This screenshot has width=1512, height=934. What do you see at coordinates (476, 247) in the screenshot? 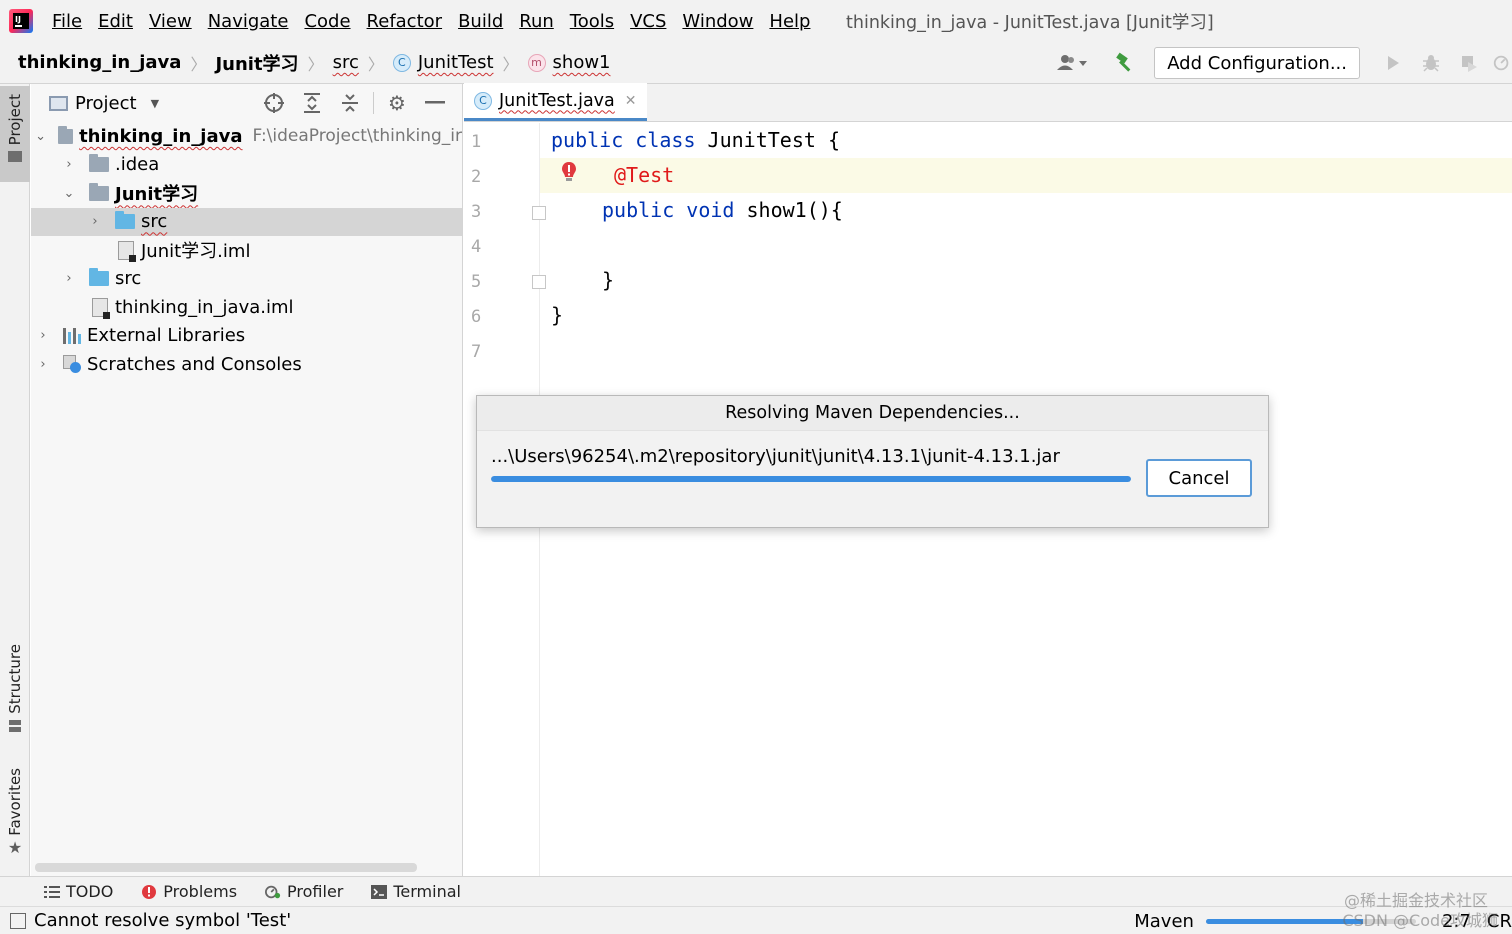
I see `line-number: 4` at bounding box center [476, 247].